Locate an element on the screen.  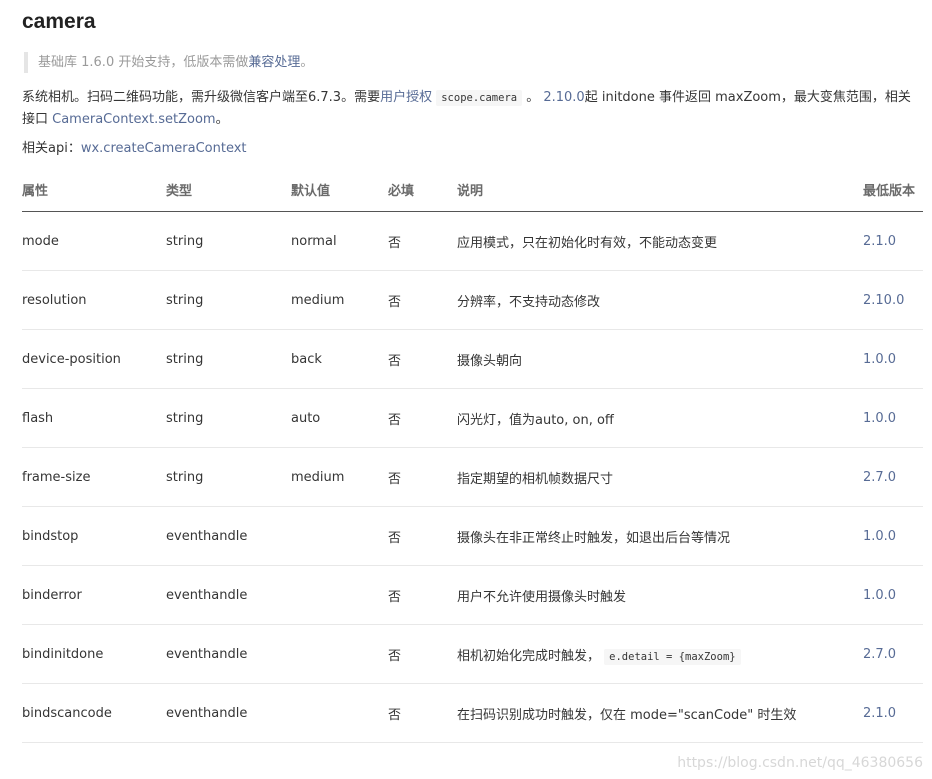
cell-desc-text: 相机初始化完成时触发， is located at coordinates (529, 656).